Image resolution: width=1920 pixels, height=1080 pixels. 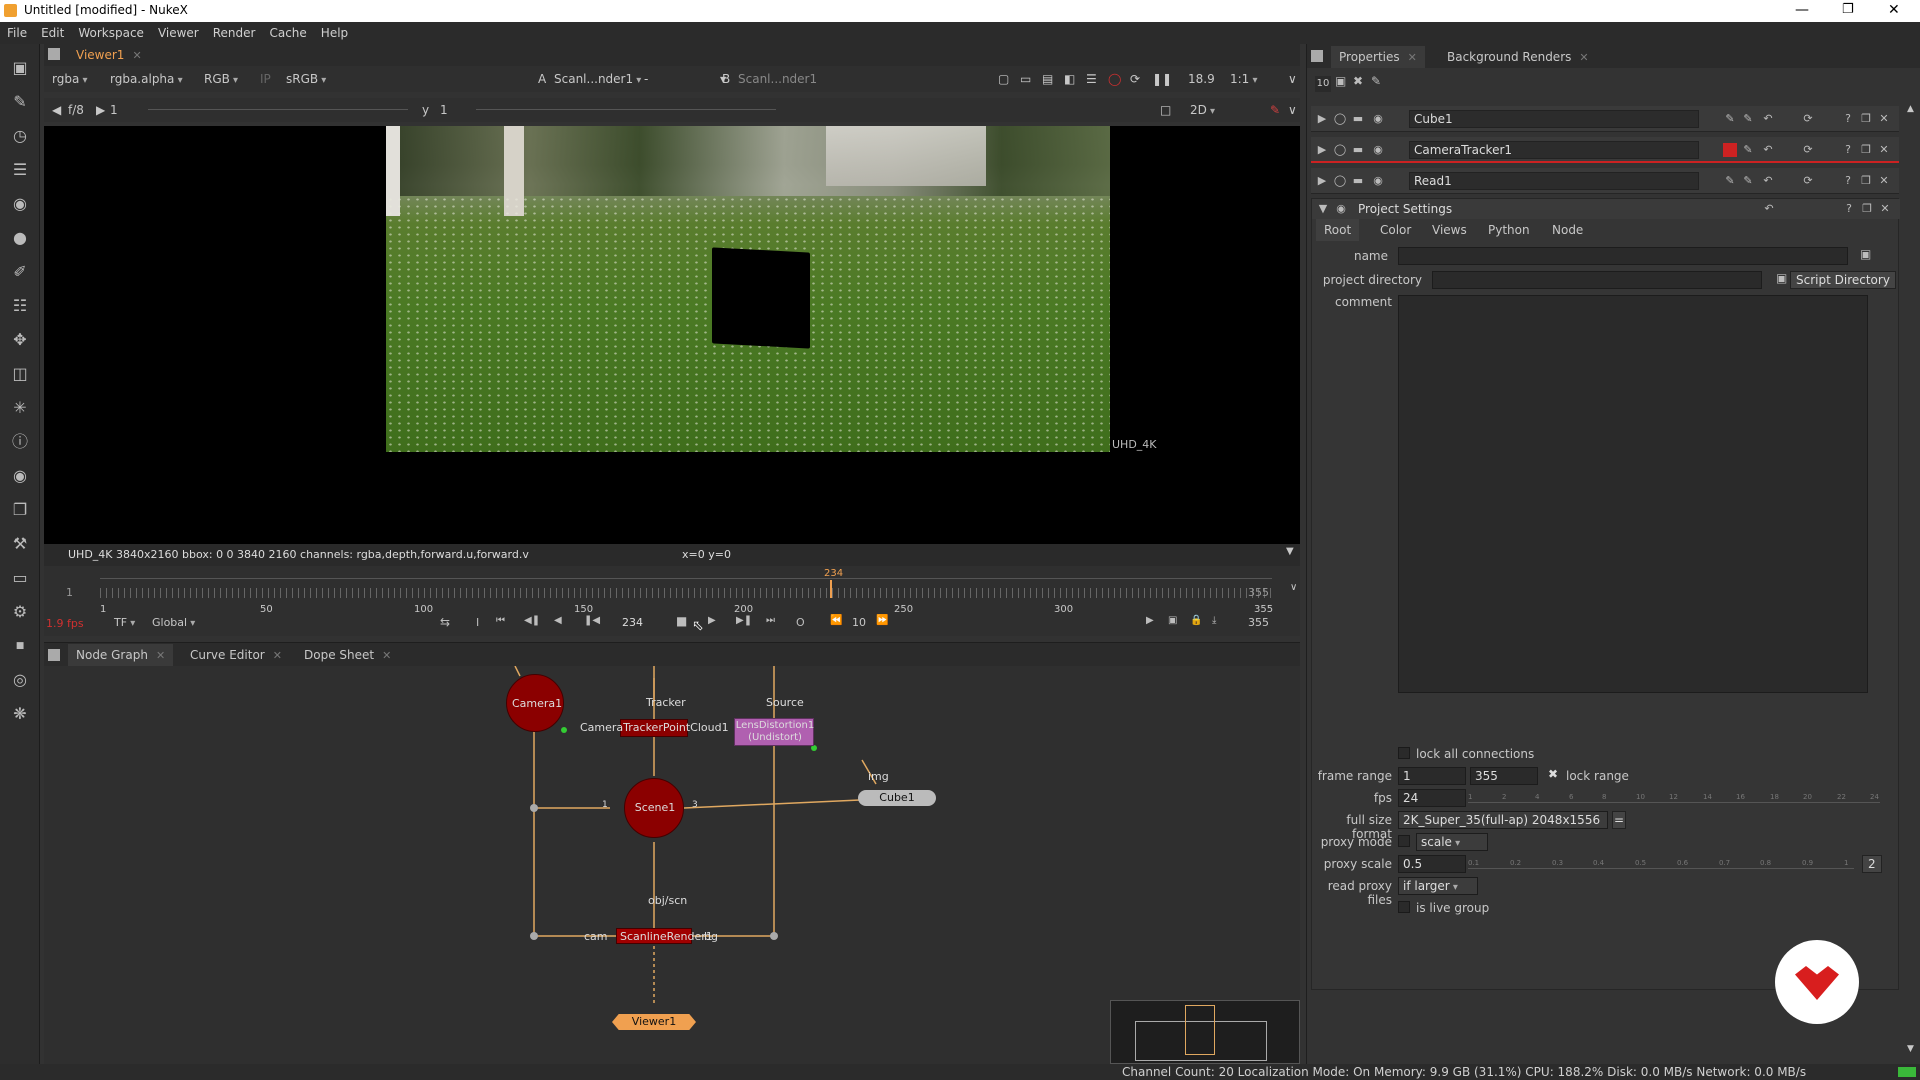 I want to click on proxy-mode-checkbox, so click(x=1404, y=841).